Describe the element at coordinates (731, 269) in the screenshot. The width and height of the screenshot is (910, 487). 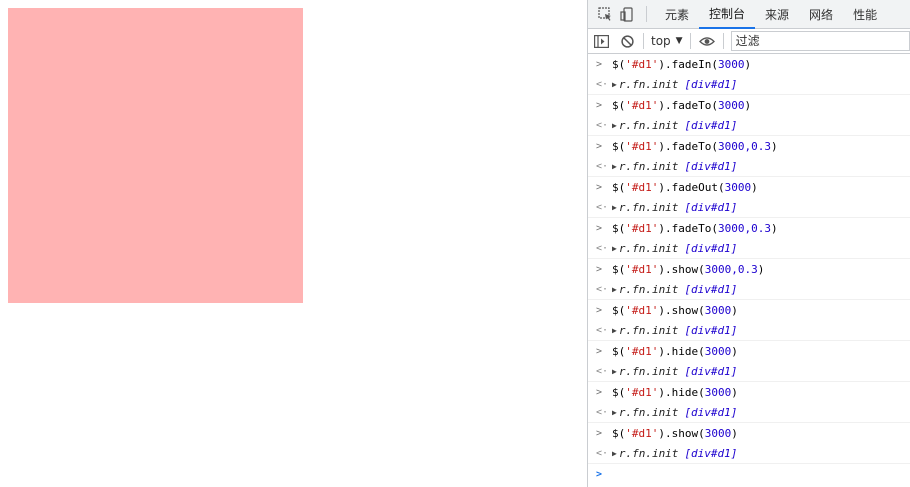
I see `command-args: 3000,0.3` at that location.